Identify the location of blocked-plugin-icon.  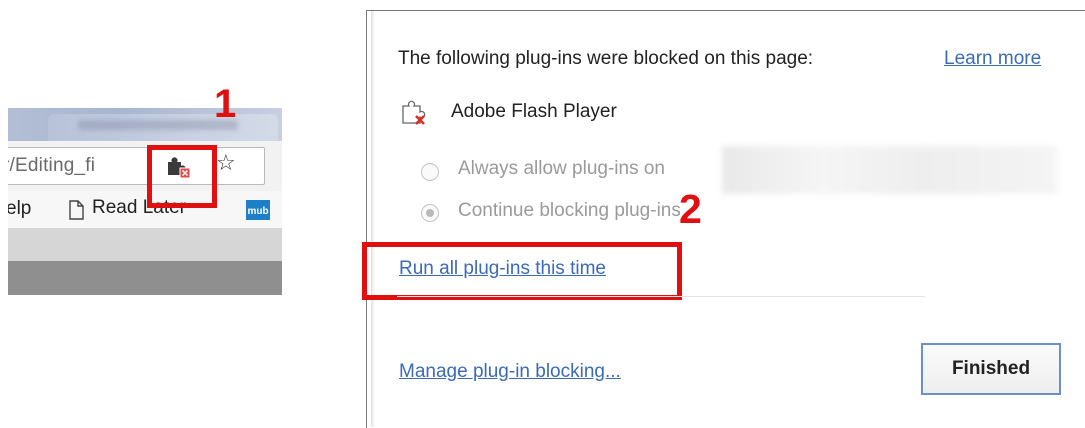
(414, 112).